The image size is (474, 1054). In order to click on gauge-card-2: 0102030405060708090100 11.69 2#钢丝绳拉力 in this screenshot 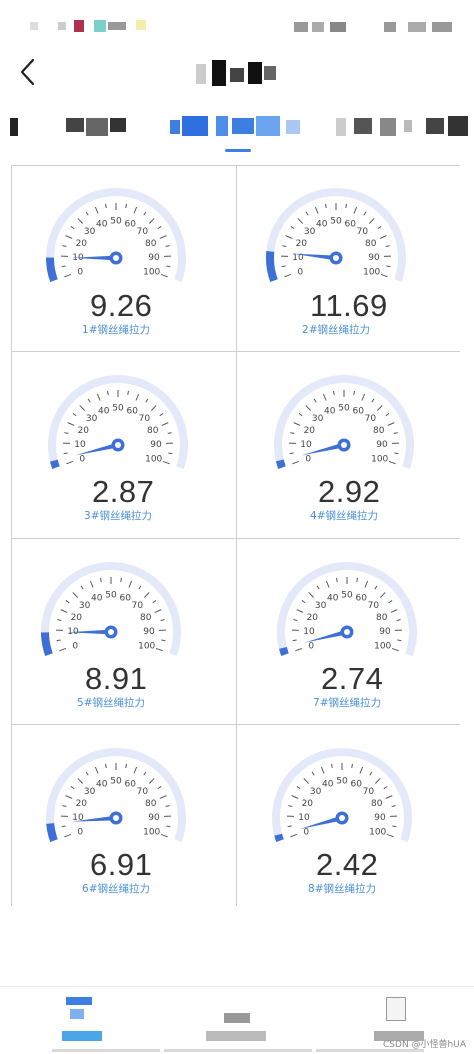, I will do `click(349, 258)`.